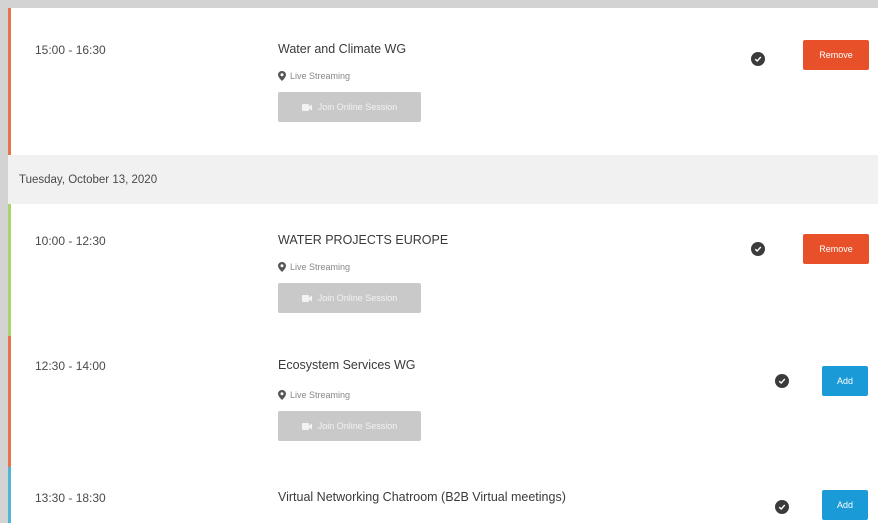 The width and height of the screenshot is (878, 523). I want to click on day-header: Tuesday, October 13, 2020, so click(443, 180).